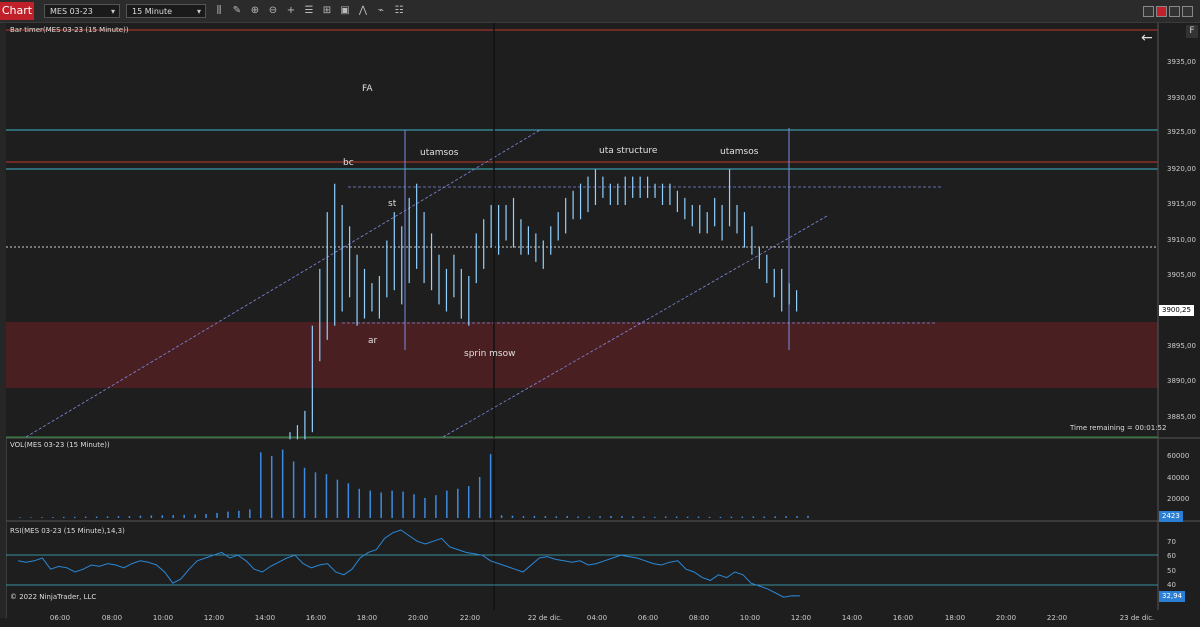 The image size is (1200, 627). I want to click on time-remaining: Time remaining = 00:01:52, so click(1118, 428).